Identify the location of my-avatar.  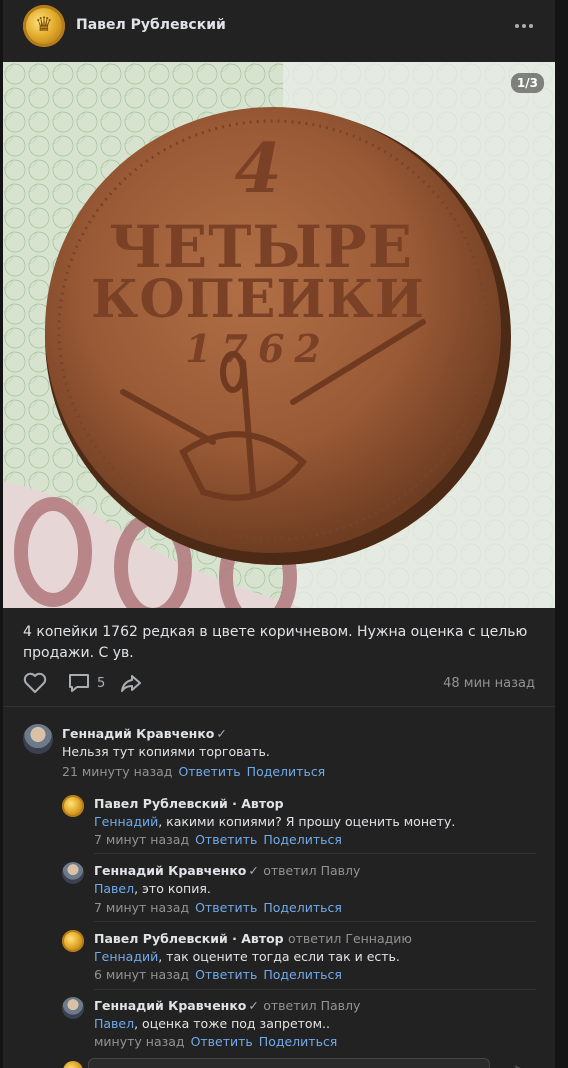
(73, 1064).